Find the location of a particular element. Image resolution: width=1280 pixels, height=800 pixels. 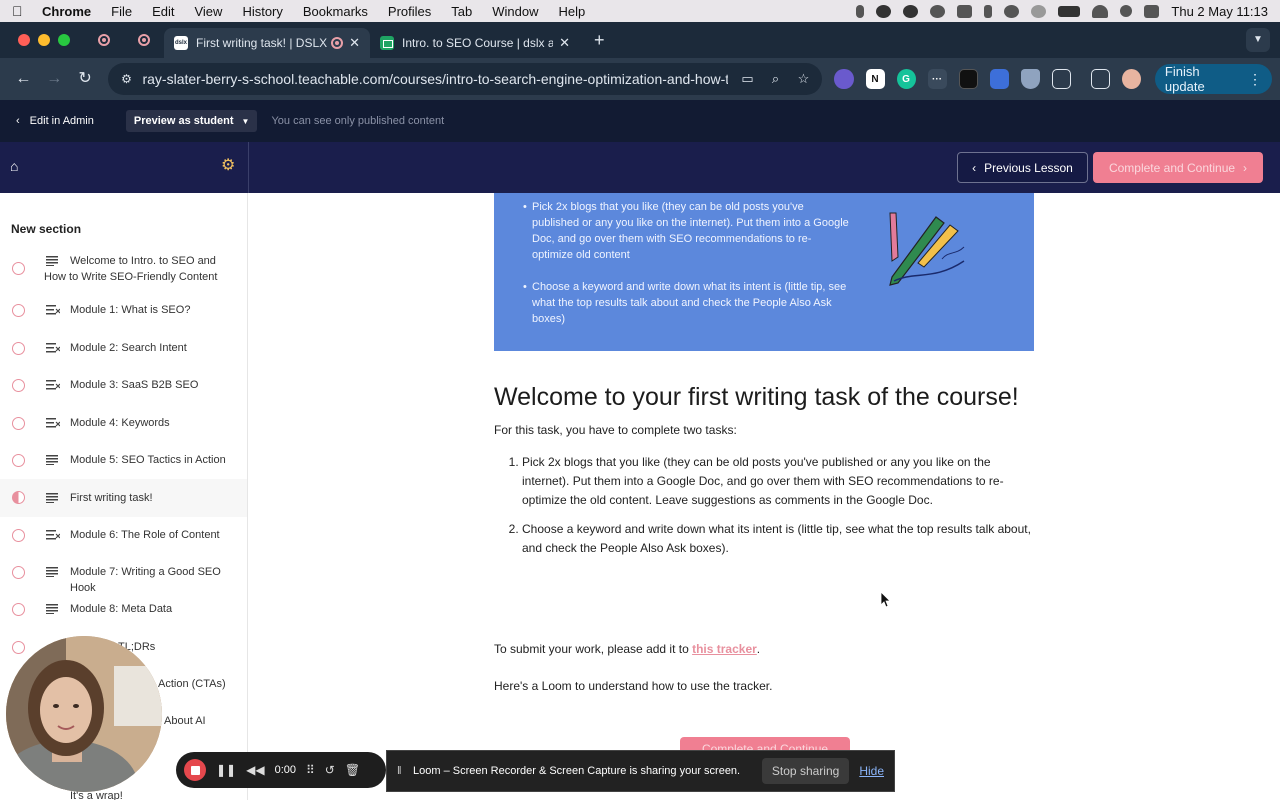

menu-view: View is located at coordinates (208, 11).